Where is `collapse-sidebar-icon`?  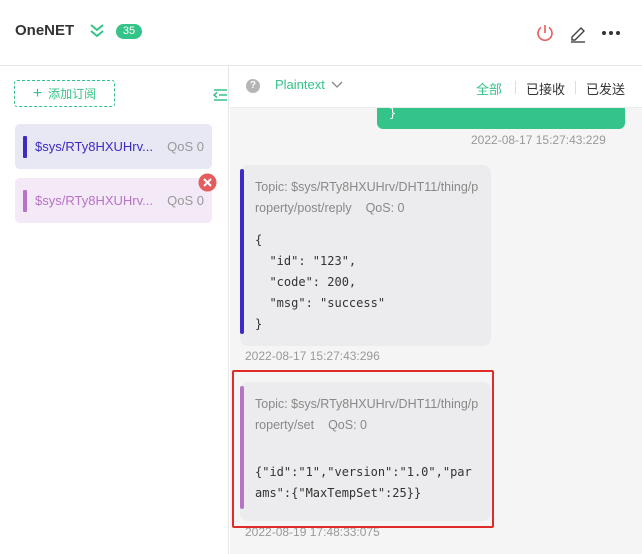
collapse-sidebar-icon is located at coordinates (220, 95).